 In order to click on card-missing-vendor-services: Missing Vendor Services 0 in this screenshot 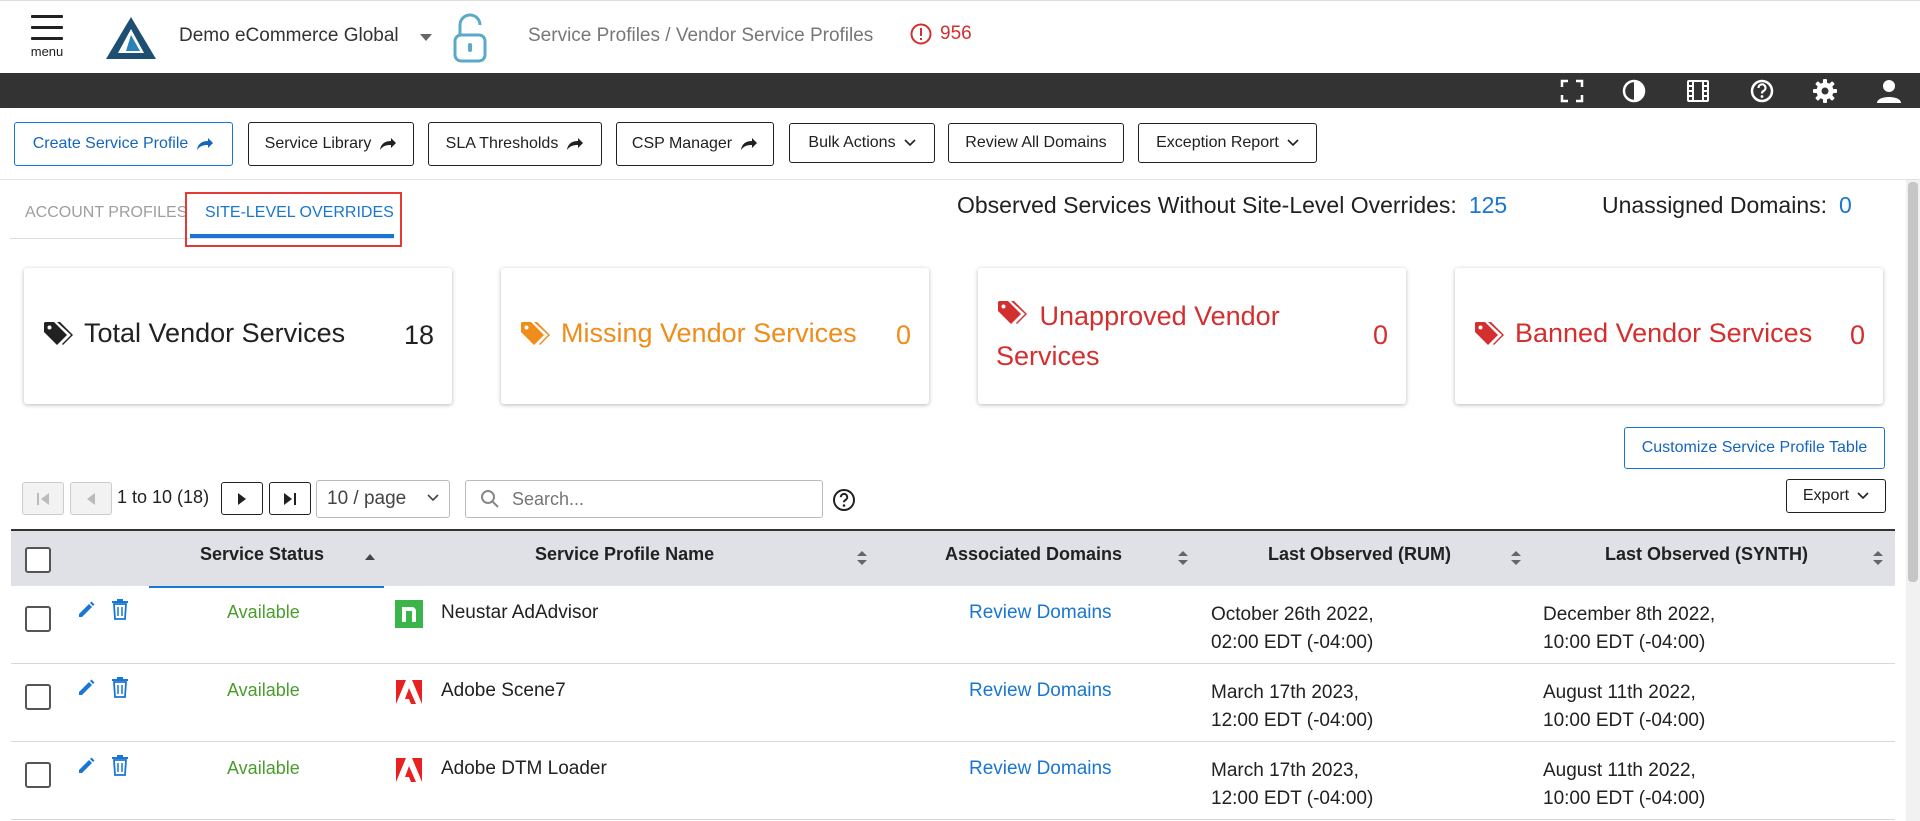, I will do `click(715, 336)`.